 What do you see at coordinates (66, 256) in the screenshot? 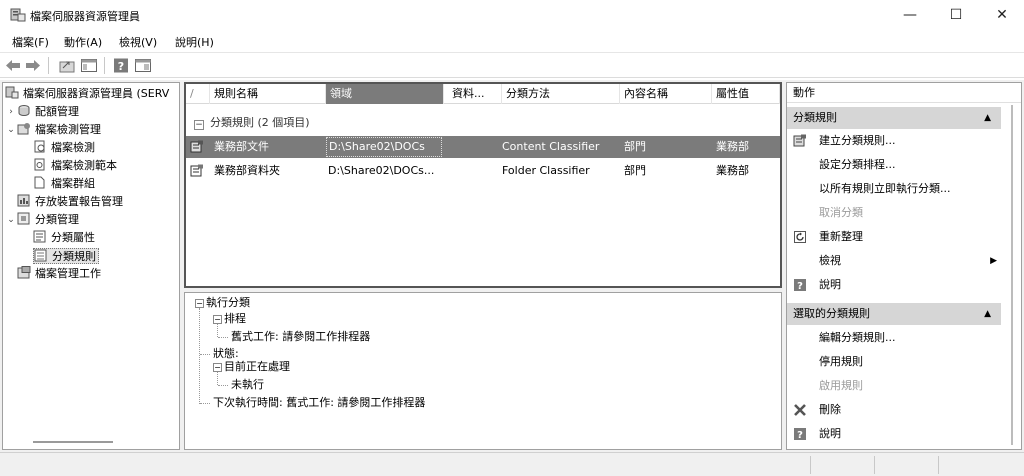
I see `tree-item-classification-rules: 分類規則` at bounding box center [66, 256].